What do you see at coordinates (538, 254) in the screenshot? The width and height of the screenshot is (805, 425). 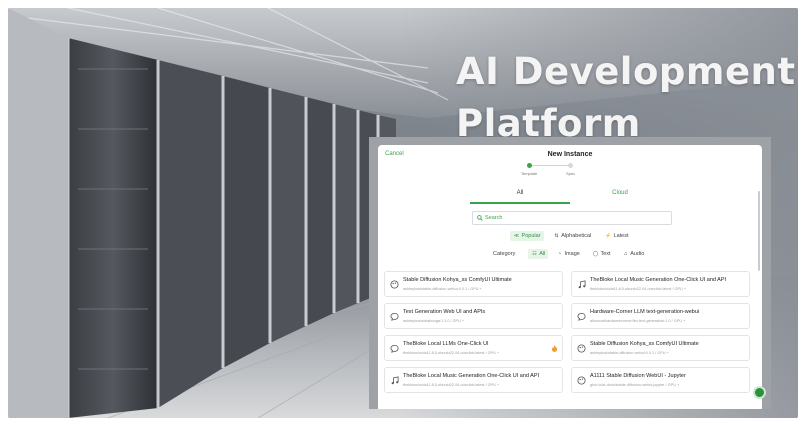 I see `category-all-button: ☷ All` at bounding box center [538, 254].